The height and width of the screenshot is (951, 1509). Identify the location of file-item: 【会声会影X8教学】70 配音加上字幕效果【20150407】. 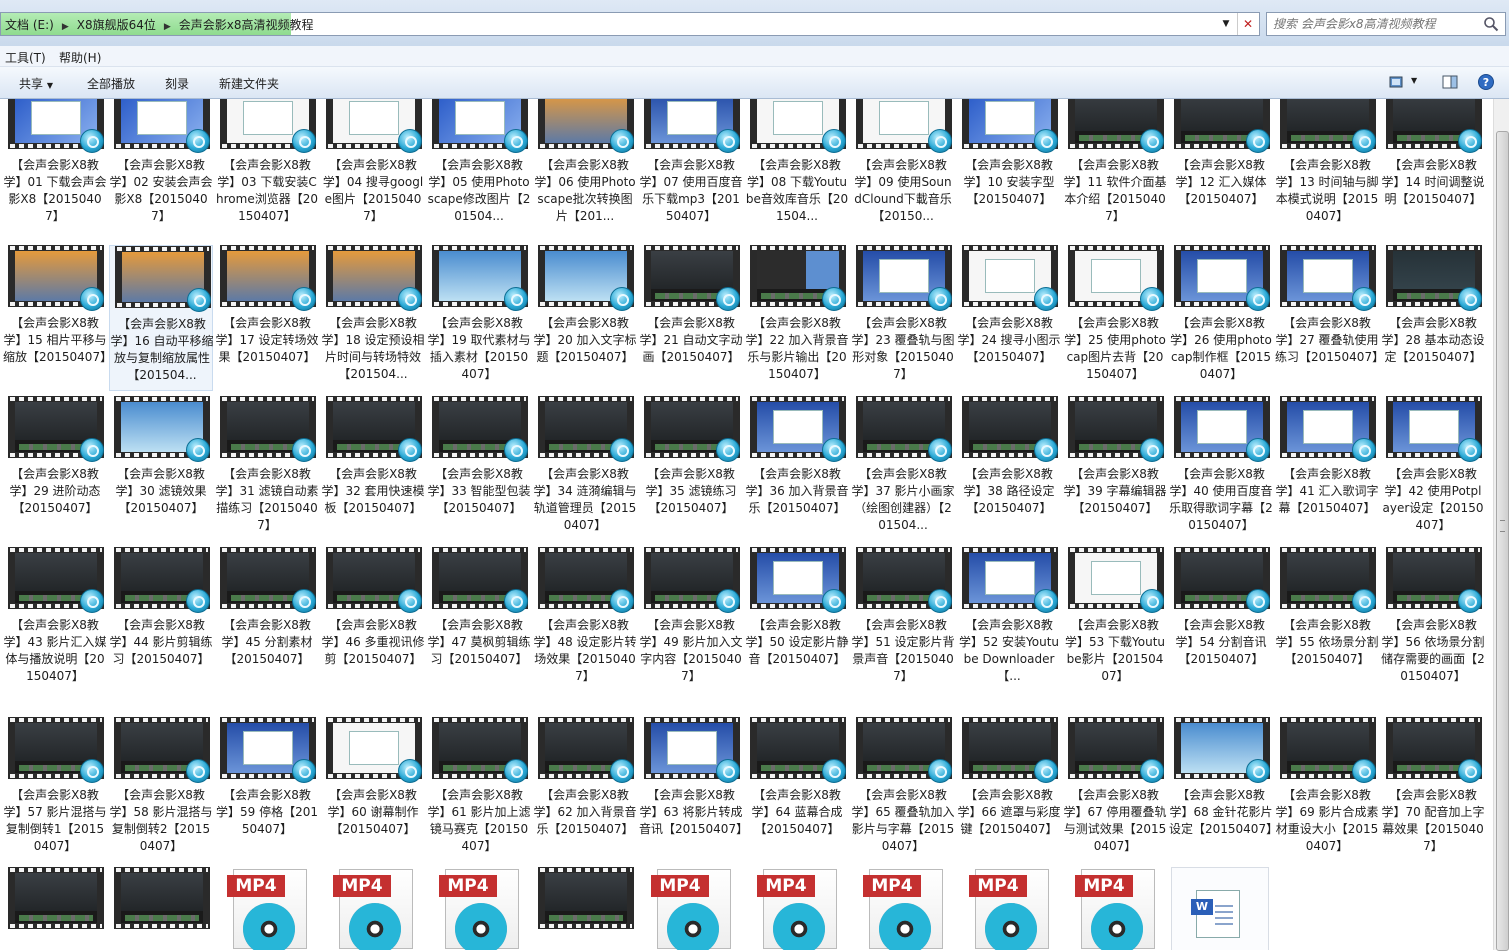
(1433, 790).